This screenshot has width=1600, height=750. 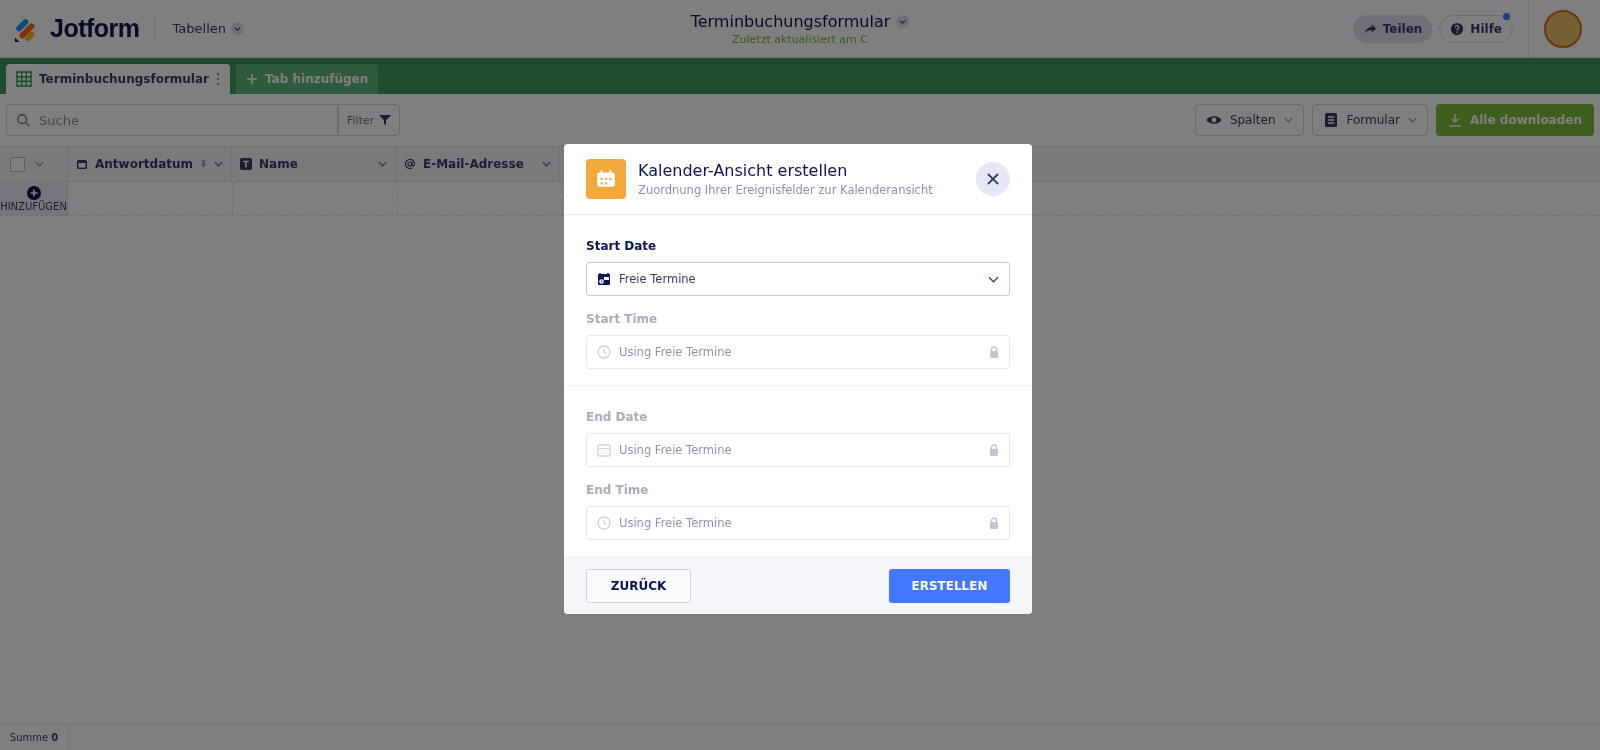 What do you see at coordinates (24, 79) in the screenshot?
I see `grid-icon` at bounding box center [24, 79].